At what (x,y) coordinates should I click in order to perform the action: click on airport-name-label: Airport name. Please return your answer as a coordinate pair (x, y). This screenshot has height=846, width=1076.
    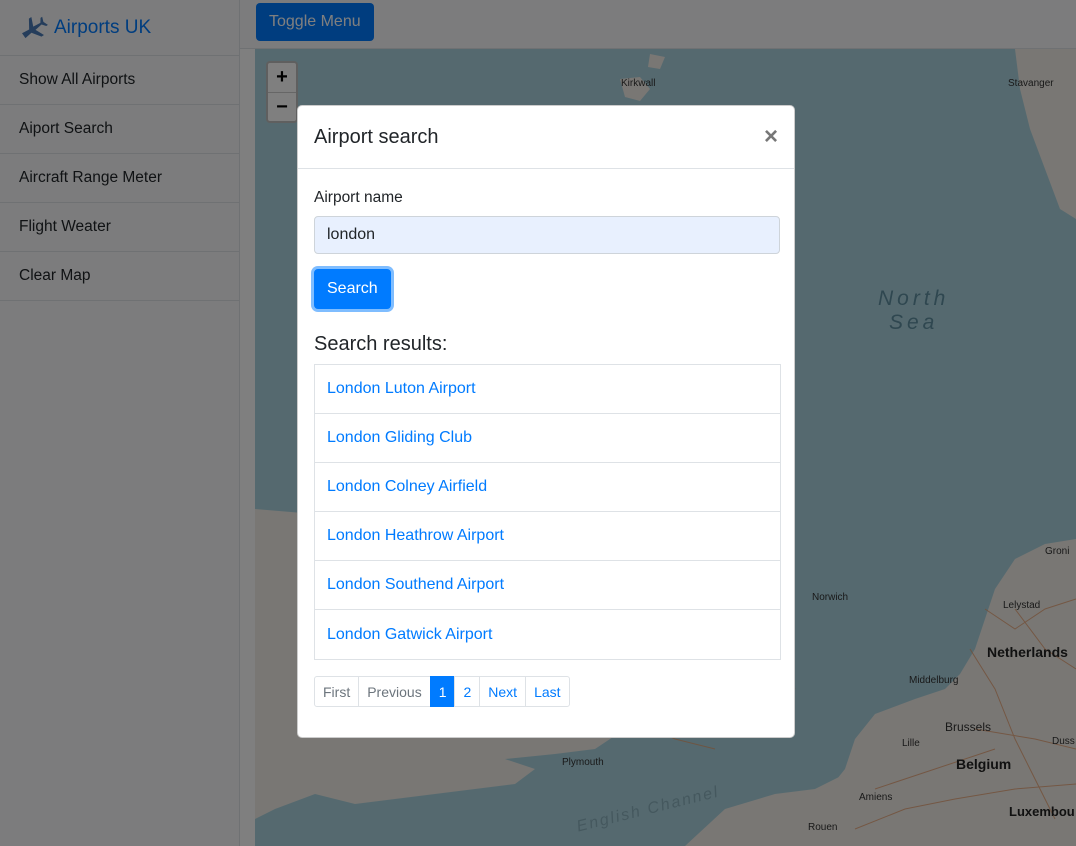
    Looking at the image, I should click on (358, 197).